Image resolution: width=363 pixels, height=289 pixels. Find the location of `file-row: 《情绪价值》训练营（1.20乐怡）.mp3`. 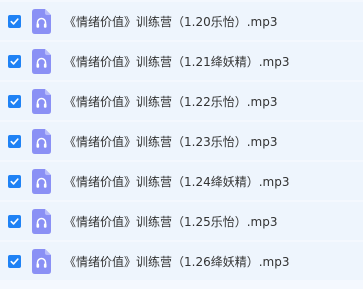

file-row: 《情绪价值》训练营（1.20乐怡）.mp3 is located at coordinates (181, 21).